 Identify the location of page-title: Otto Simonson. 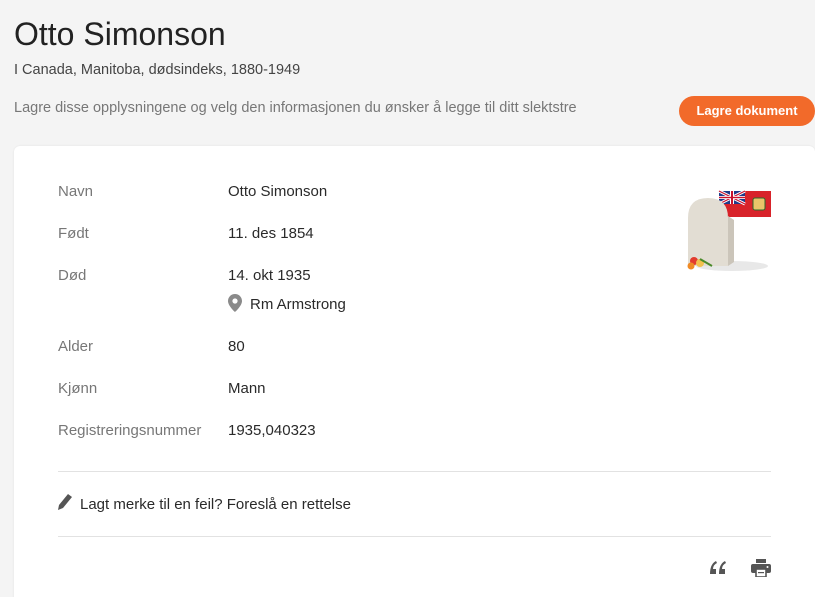
(120, 34).